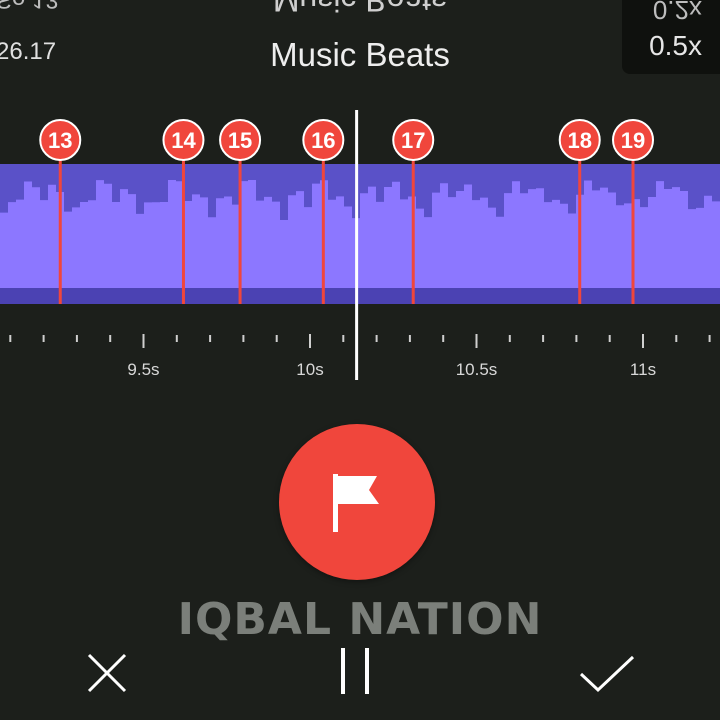 This screenshot has width=720, height=720. I want to click on ruler-label: 9.5s, so click(143, 369).